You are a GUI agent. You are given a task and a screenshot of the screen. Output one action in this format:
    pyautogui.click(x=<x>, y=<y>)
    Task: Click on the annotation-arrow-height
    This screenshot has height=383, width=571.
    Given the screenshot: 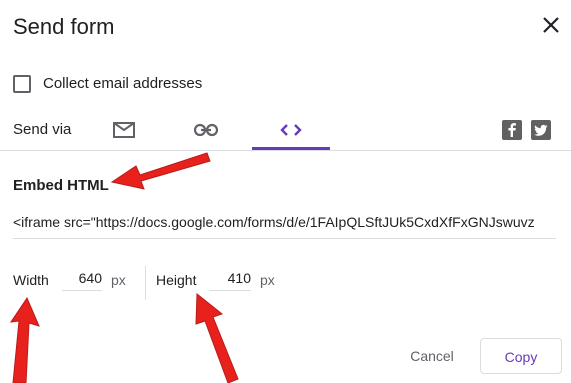 What is the action you would take?
    pyautogui.click(x=217, y=337)
    